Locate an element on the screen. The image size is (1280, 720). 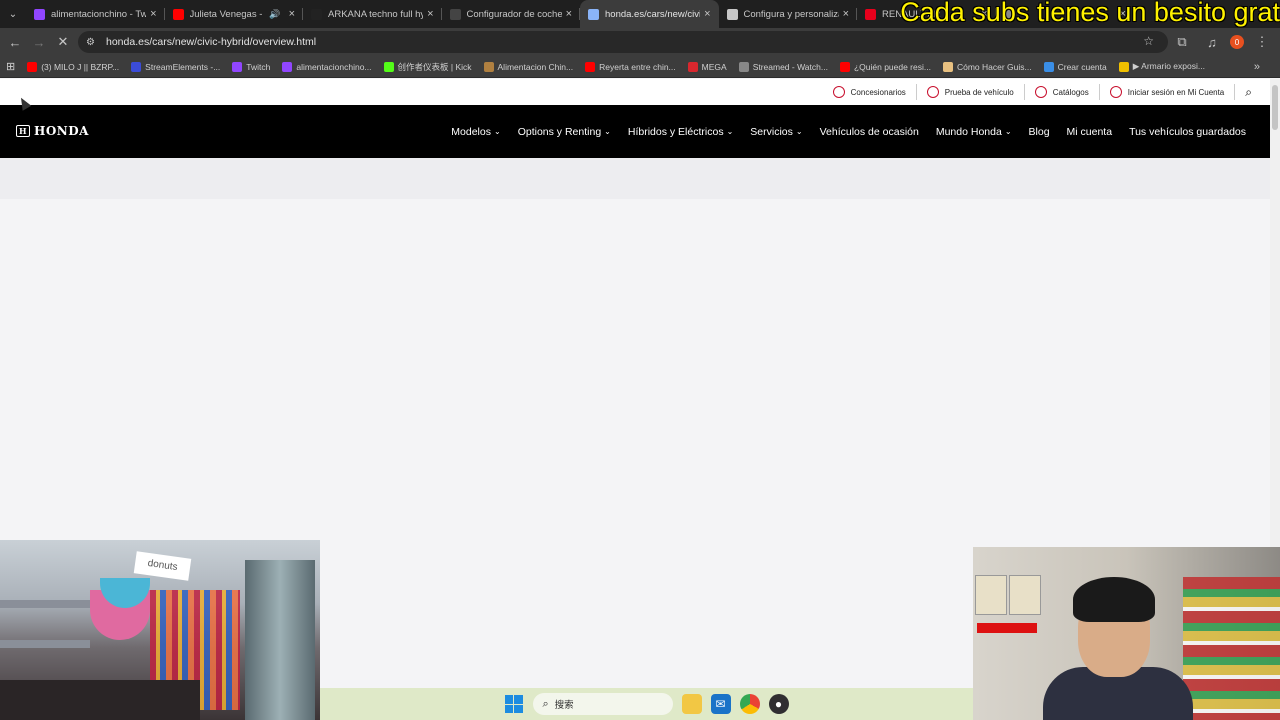
nav-label: Vehículos de ocasión is located at coordinates (869, 131).